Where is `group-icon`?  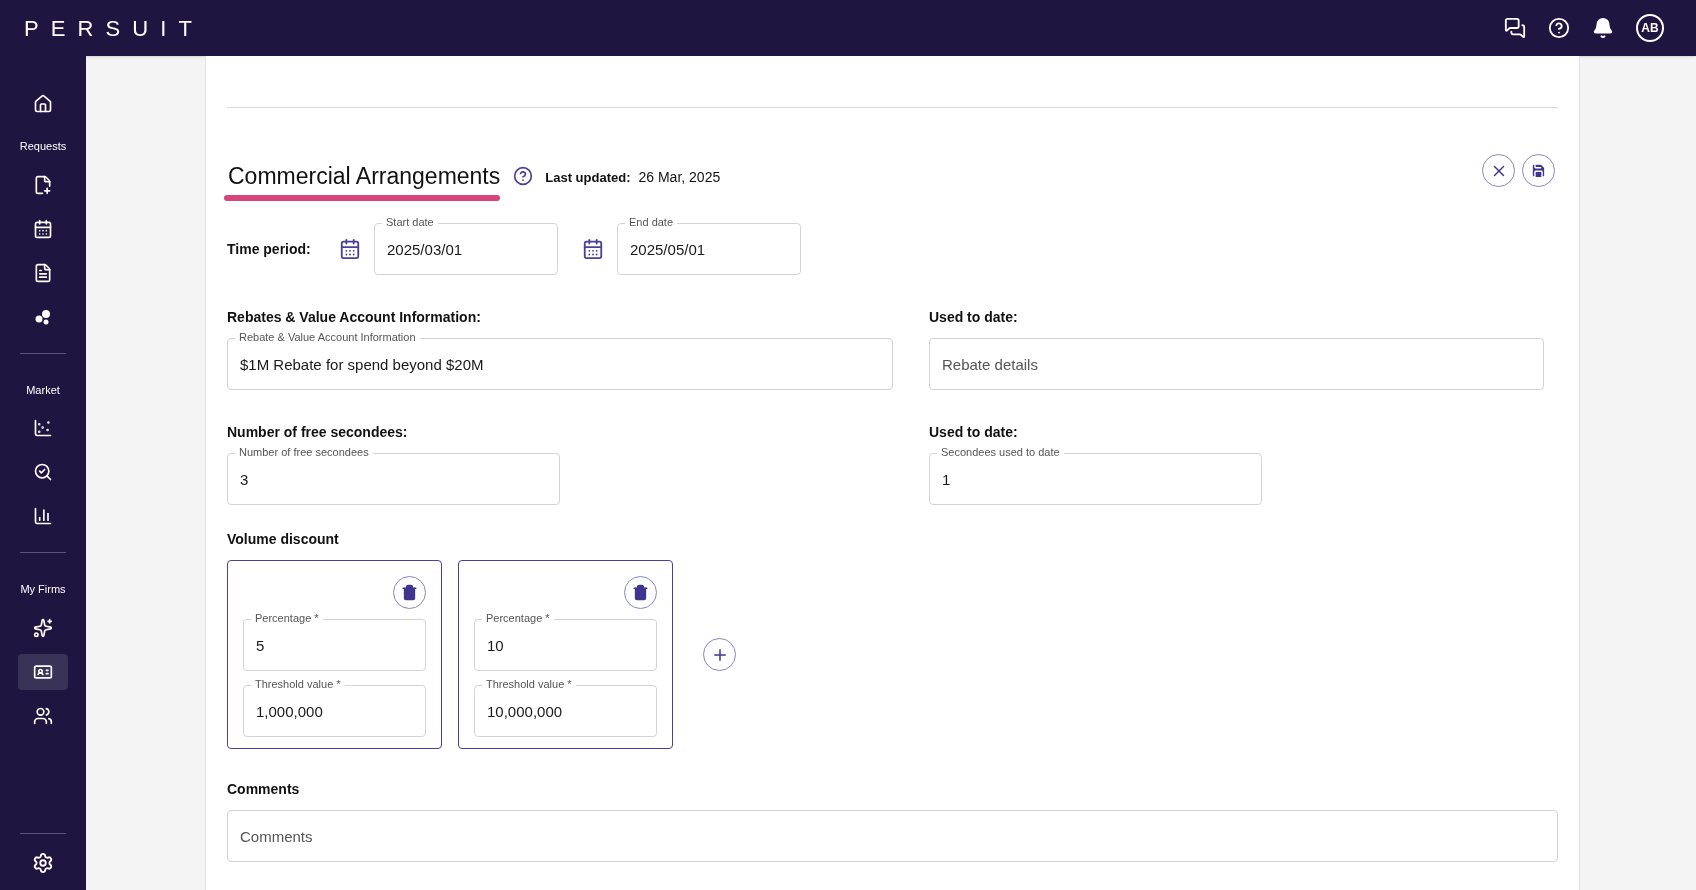 group-icon is located at coordinates (43, 715).